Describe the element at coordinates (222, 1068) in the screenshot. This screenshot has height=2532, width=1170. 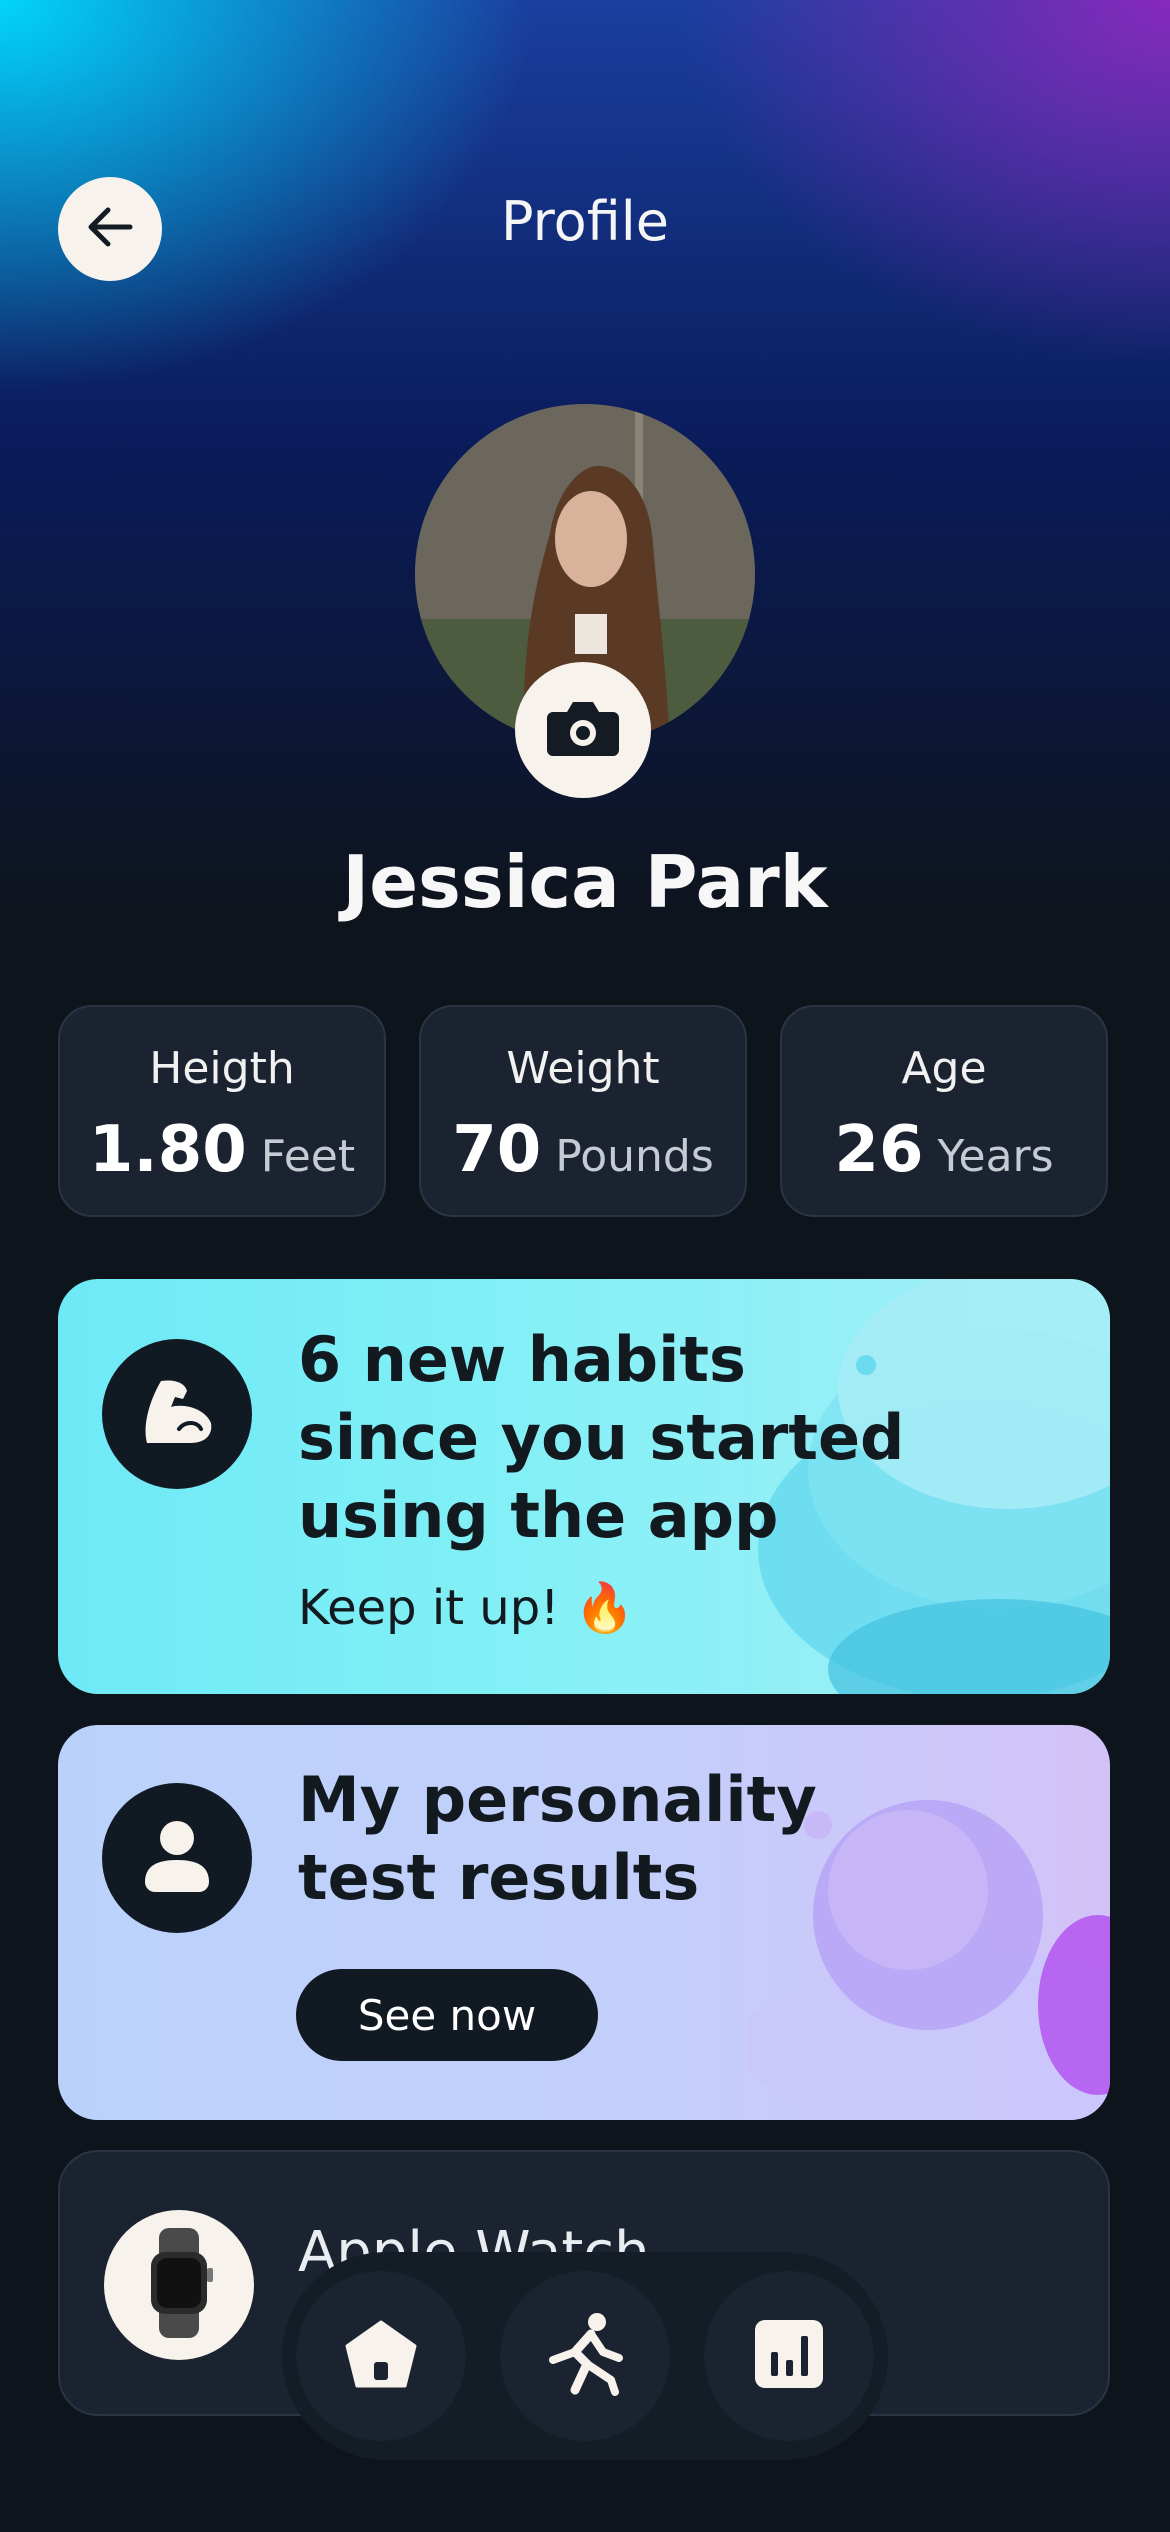
I see `stat-label: Heigth` at that location.